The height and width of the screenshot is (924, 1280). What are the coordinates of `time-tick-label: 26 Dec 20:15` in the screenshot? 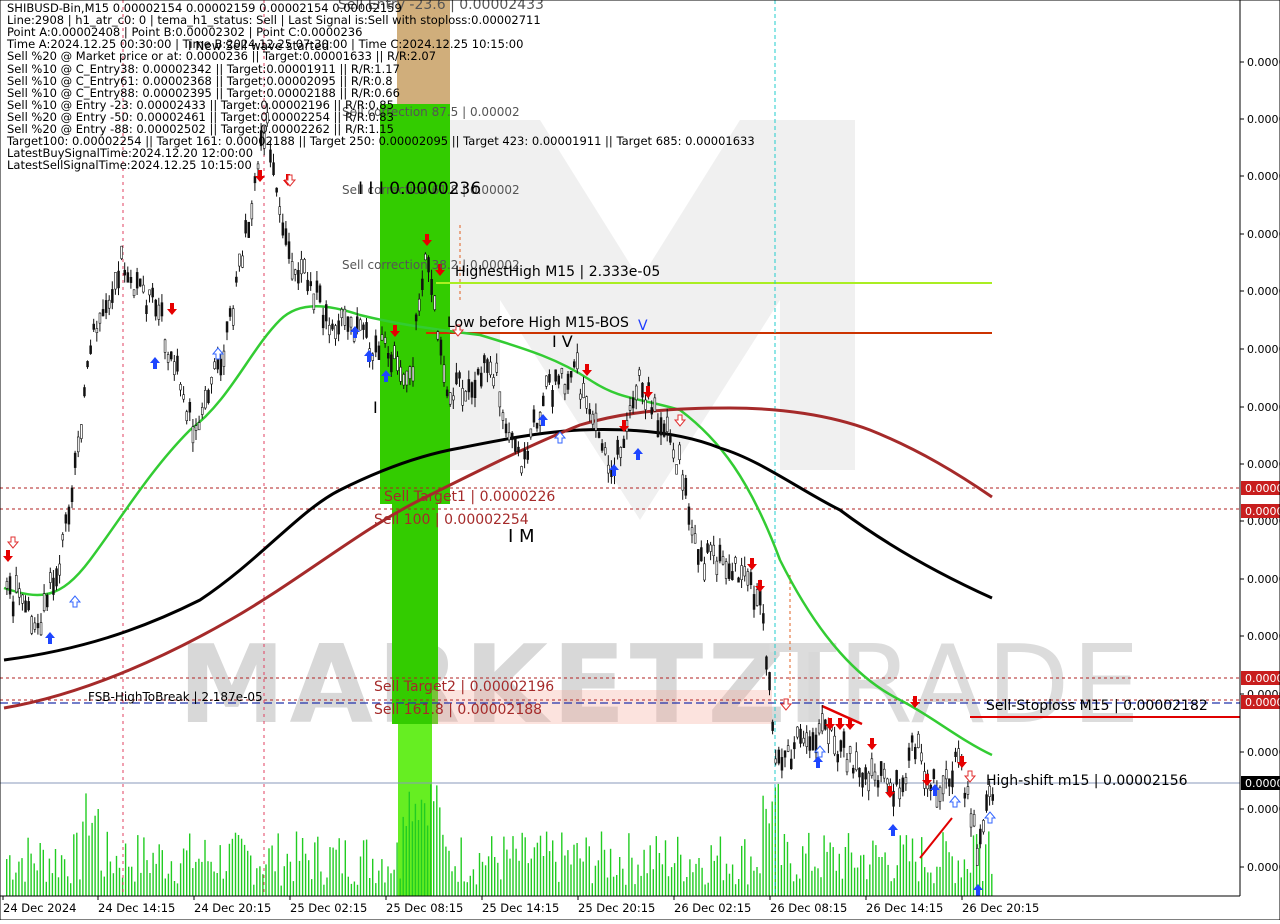 It's located at (1000, 908).